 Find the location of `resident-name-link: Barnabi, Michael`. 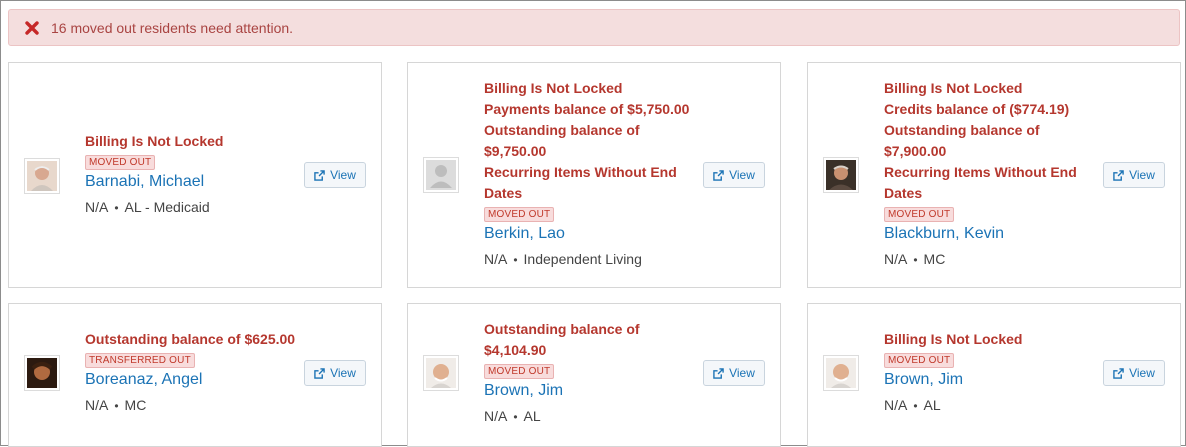

resident-name-link: Barnabi, Michael is located at coordinates (192, 182).